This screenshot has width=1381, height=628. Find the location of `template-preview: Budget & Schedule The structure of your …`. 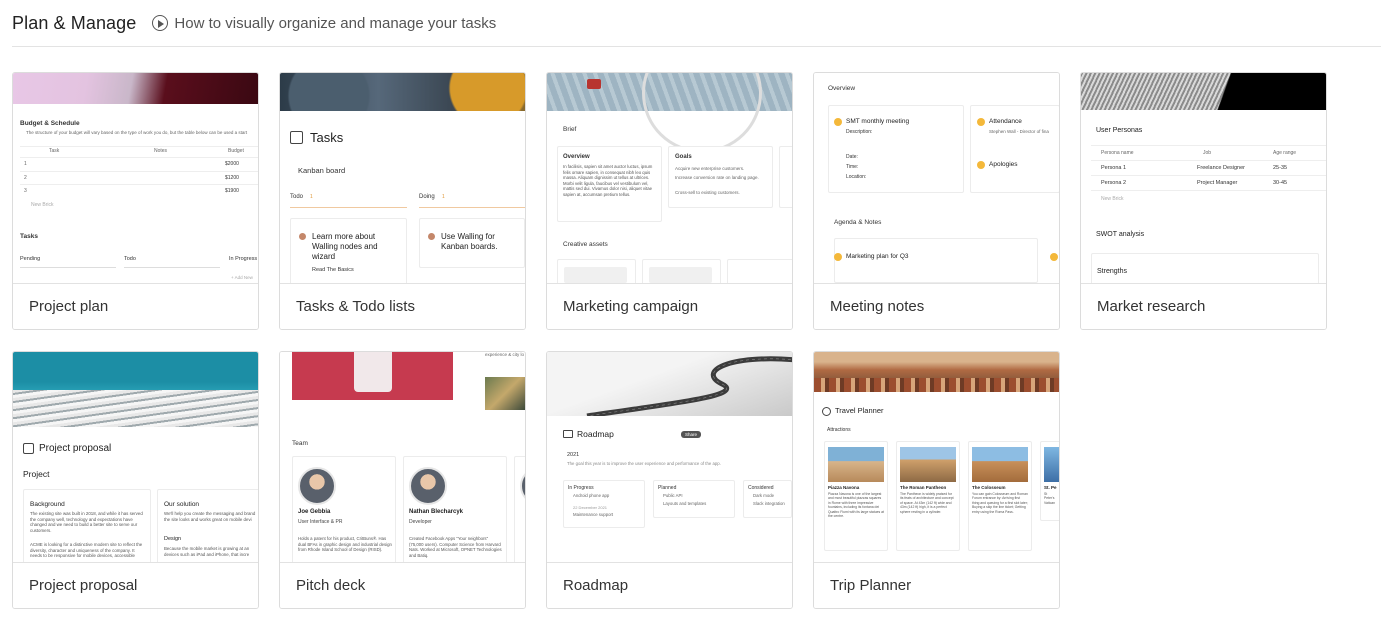

template-preview: Budget & Schedule The structure of your … is located at coordinates (135, 178).